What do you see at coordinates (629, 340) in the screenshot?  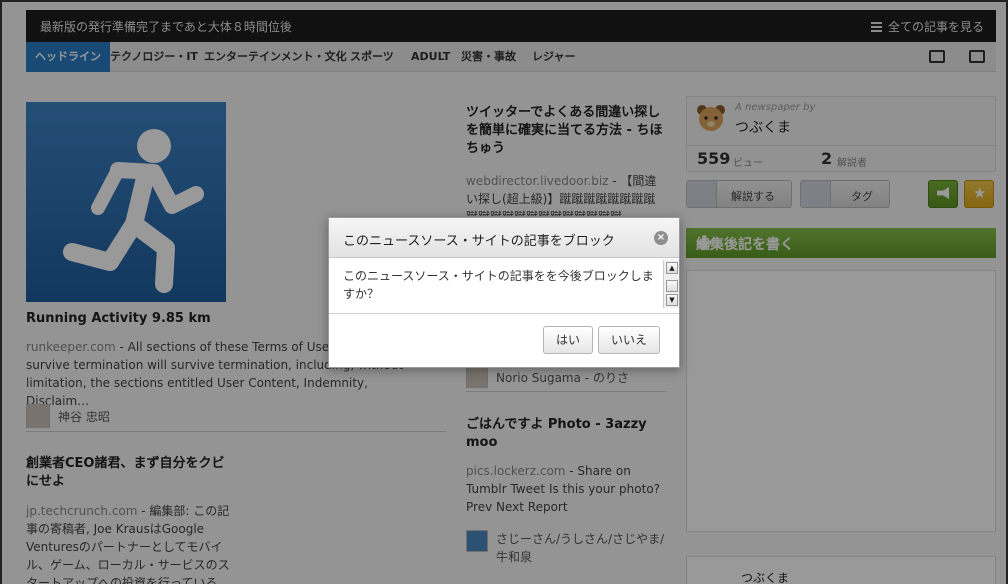 I see `no-button: いいえ` at bounding box center [629, 340].